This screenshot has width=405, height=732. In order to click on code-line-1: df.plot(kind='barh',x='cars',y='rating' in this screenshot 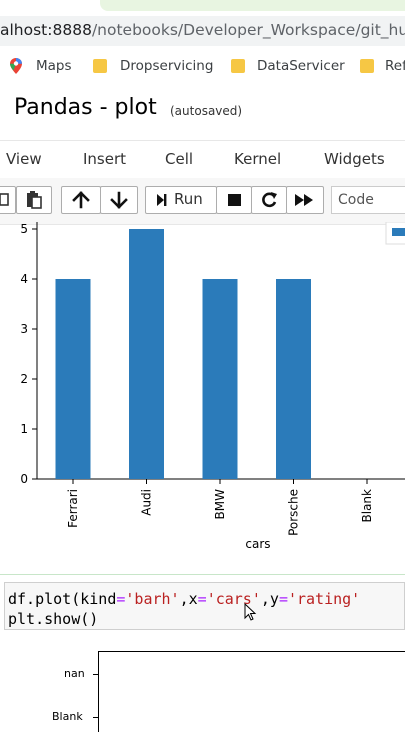, I will do `click(184, 599)`.